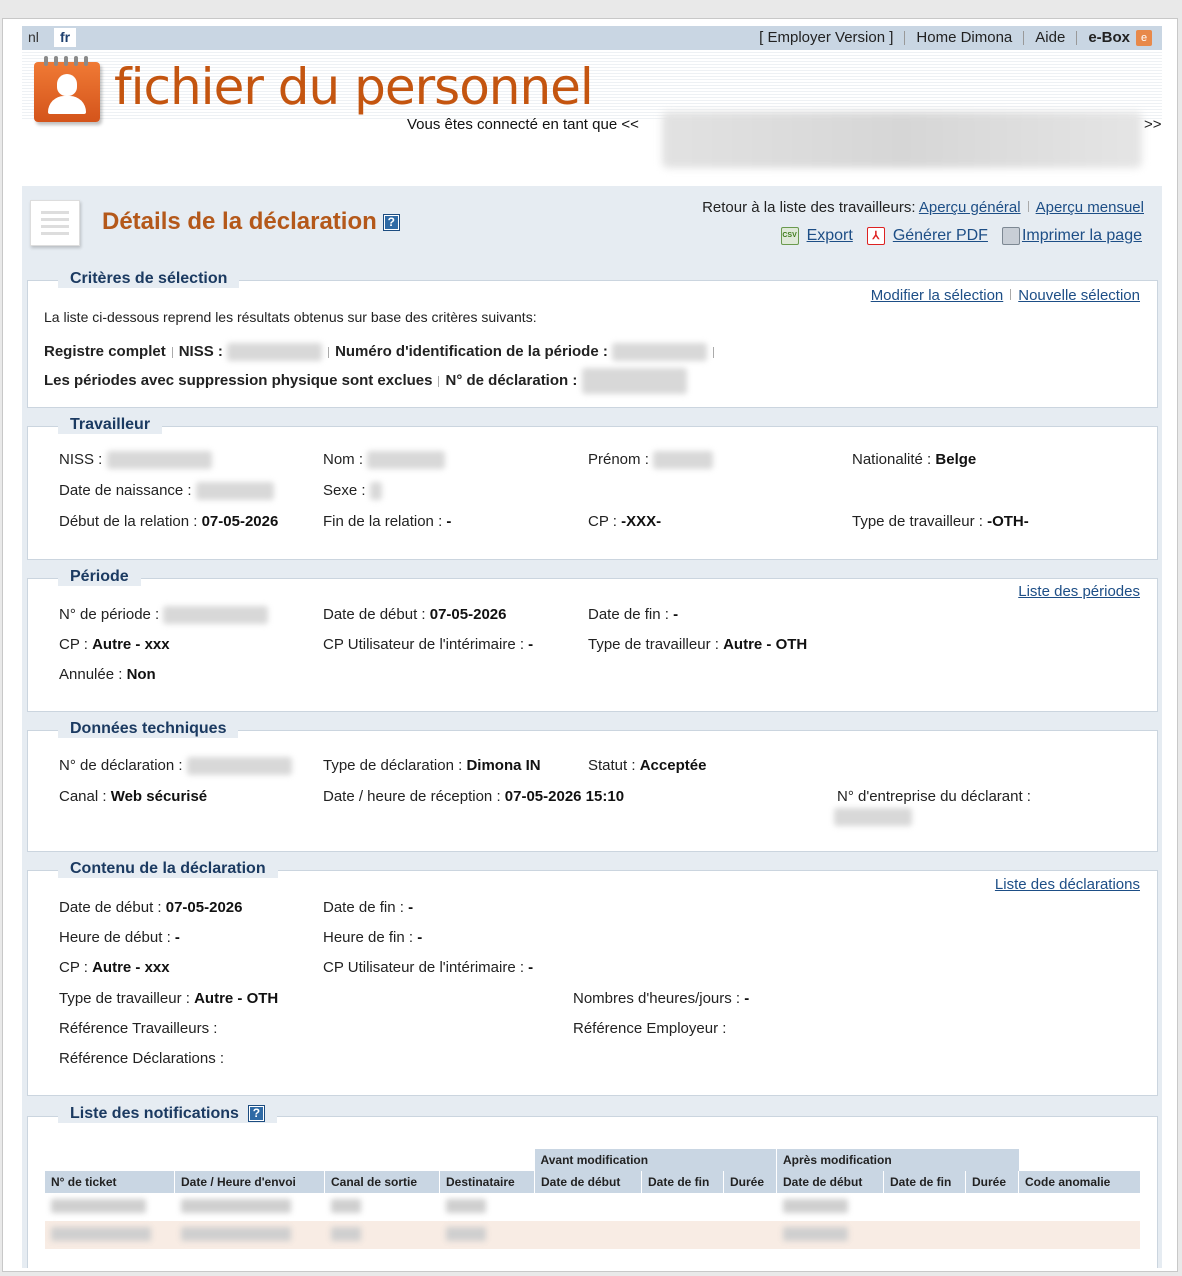 This screenshot has height=1276, width=1182. Describe the element at coordinates (940, 235) in the screenshot. I see `generate-pdf-link: Générer PDF` at that location.